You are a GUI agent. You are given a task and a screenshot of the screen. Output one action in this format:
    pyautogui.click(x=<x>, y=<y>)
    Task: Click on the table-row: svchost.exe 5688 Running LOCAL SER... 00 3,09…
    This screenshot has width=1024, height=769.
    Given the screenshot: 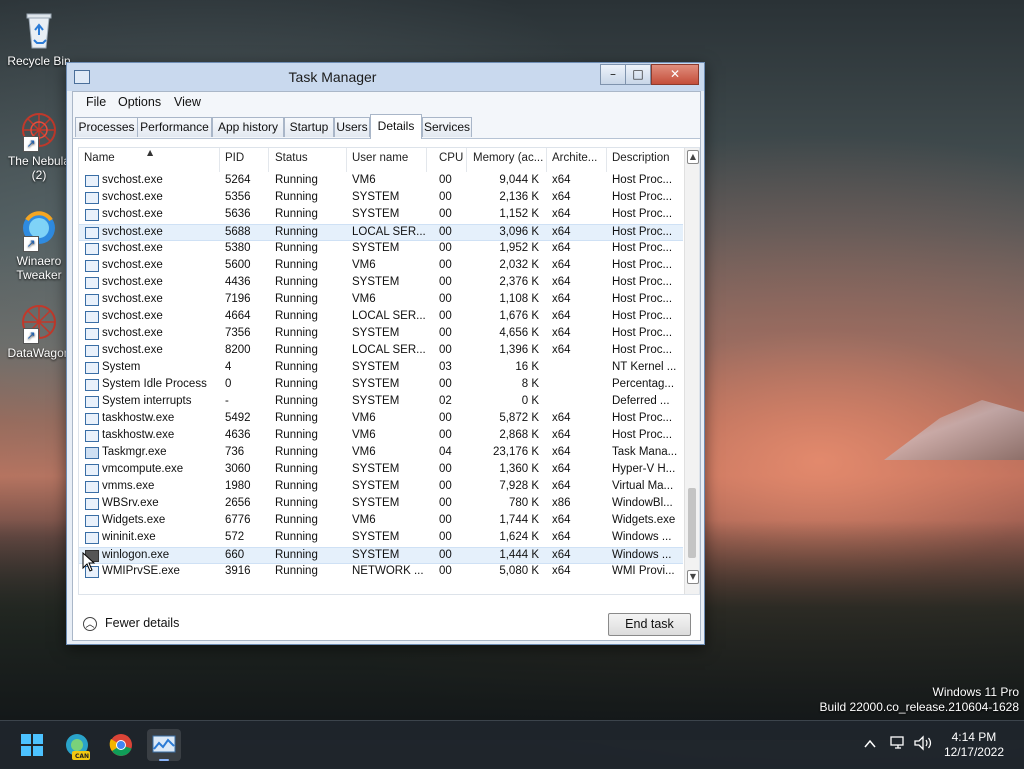 What is the action you would take?
    pyautogui.click(x=381, y=232)
    